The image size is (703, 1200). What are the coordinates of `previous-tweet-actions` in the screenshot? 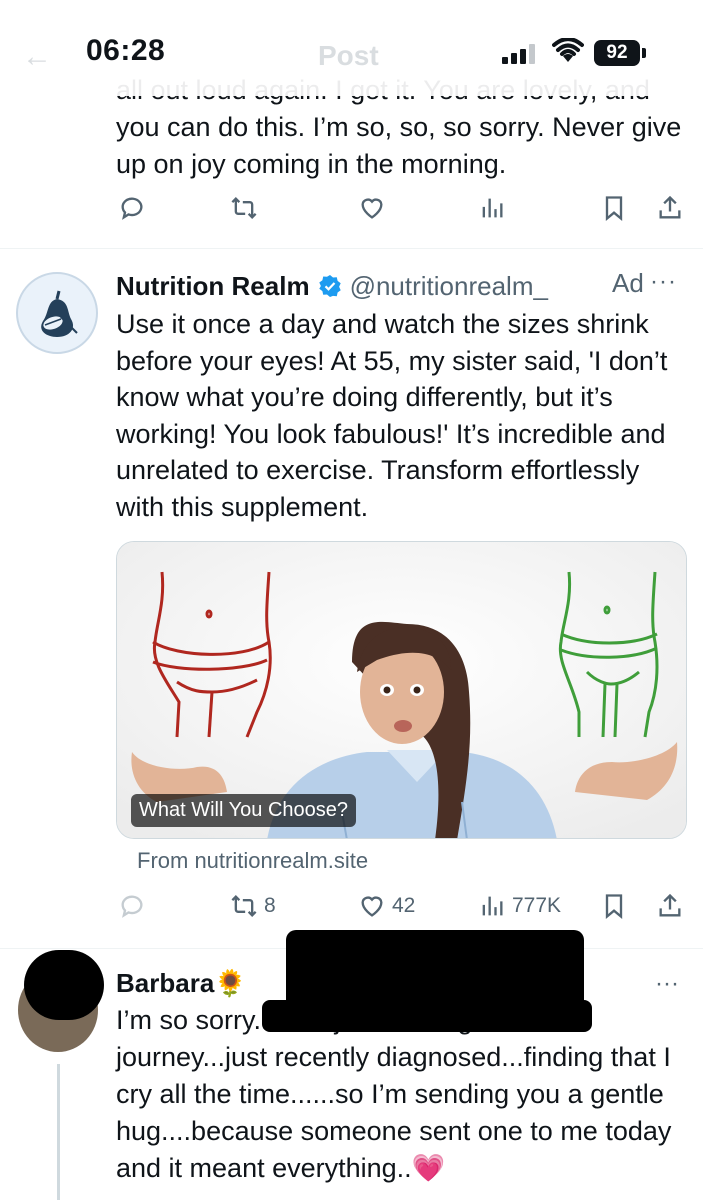 It's located at (351, 214).